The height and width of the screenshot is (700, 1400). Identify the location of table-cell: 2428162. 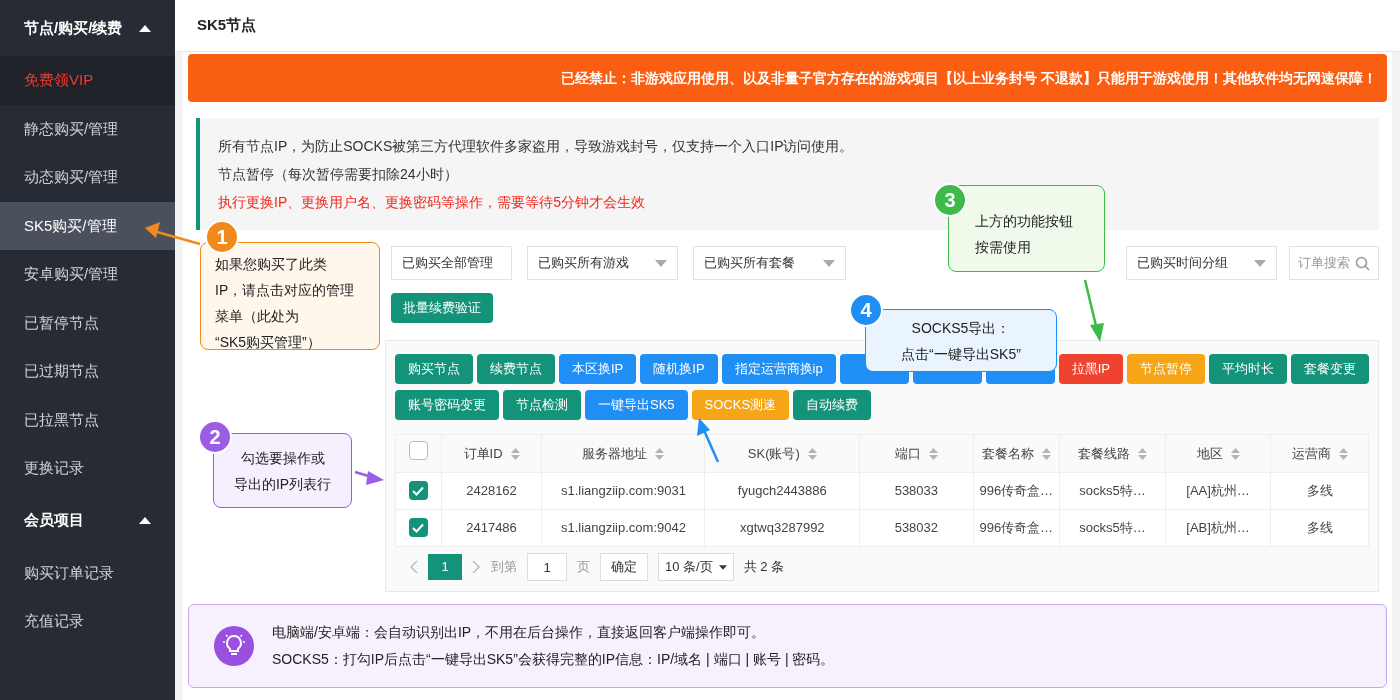
(491, 491).